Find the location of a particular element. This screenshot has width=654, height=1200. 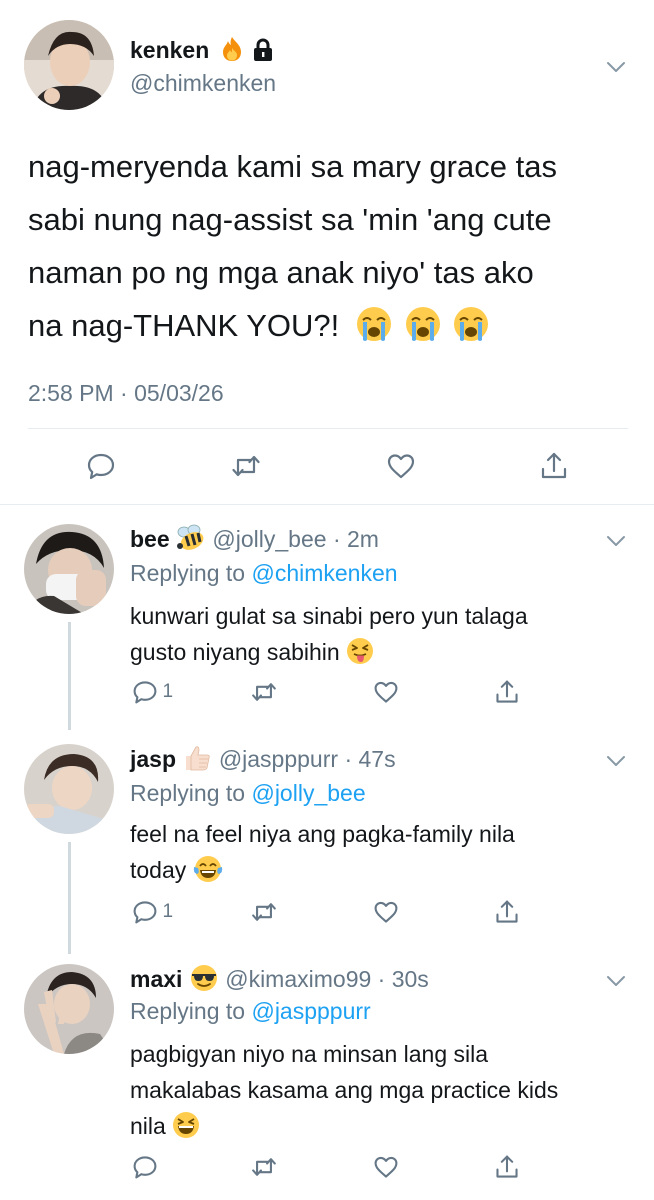

thumbs-up-emoji is located at coordinates (197, 761).